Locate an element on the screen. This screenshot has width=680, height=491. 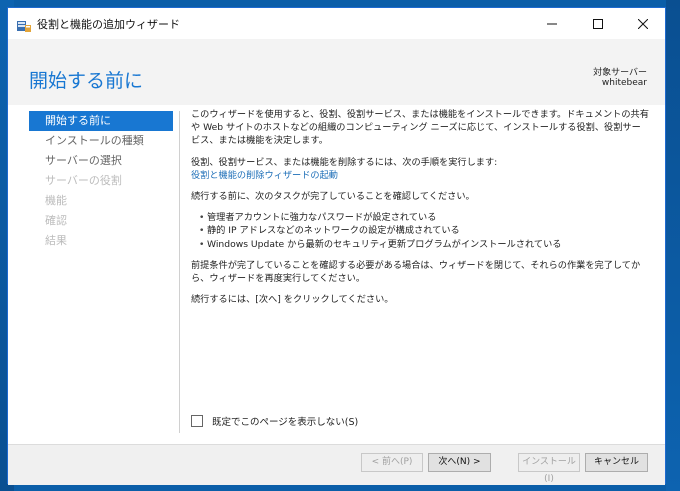
continue-text: 続行するには、[次へ] をクリックしてください。 is located at coordinates (292, 300).